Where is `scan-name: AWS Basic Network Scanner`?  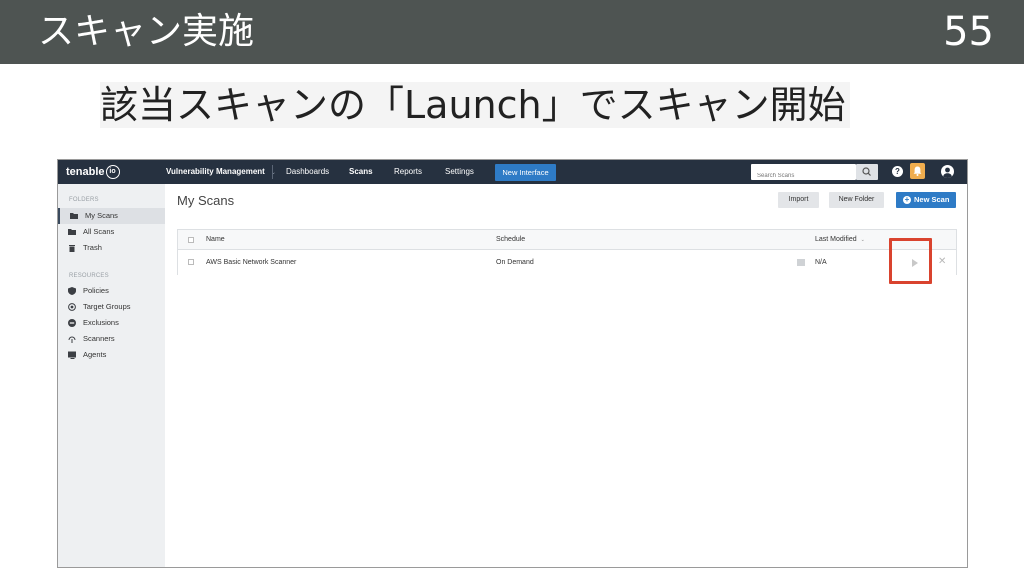 scan-name: AWS Basic Network Scanner is located at coordinates (251, 262).